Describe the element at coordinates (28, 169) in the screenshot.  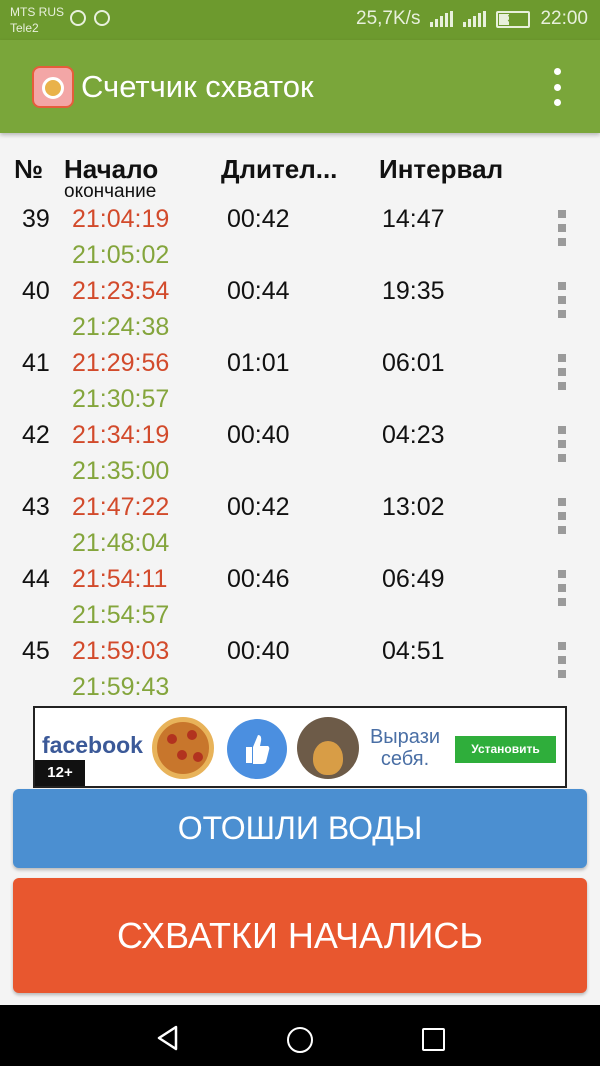
I see `header-number: №` at that location.